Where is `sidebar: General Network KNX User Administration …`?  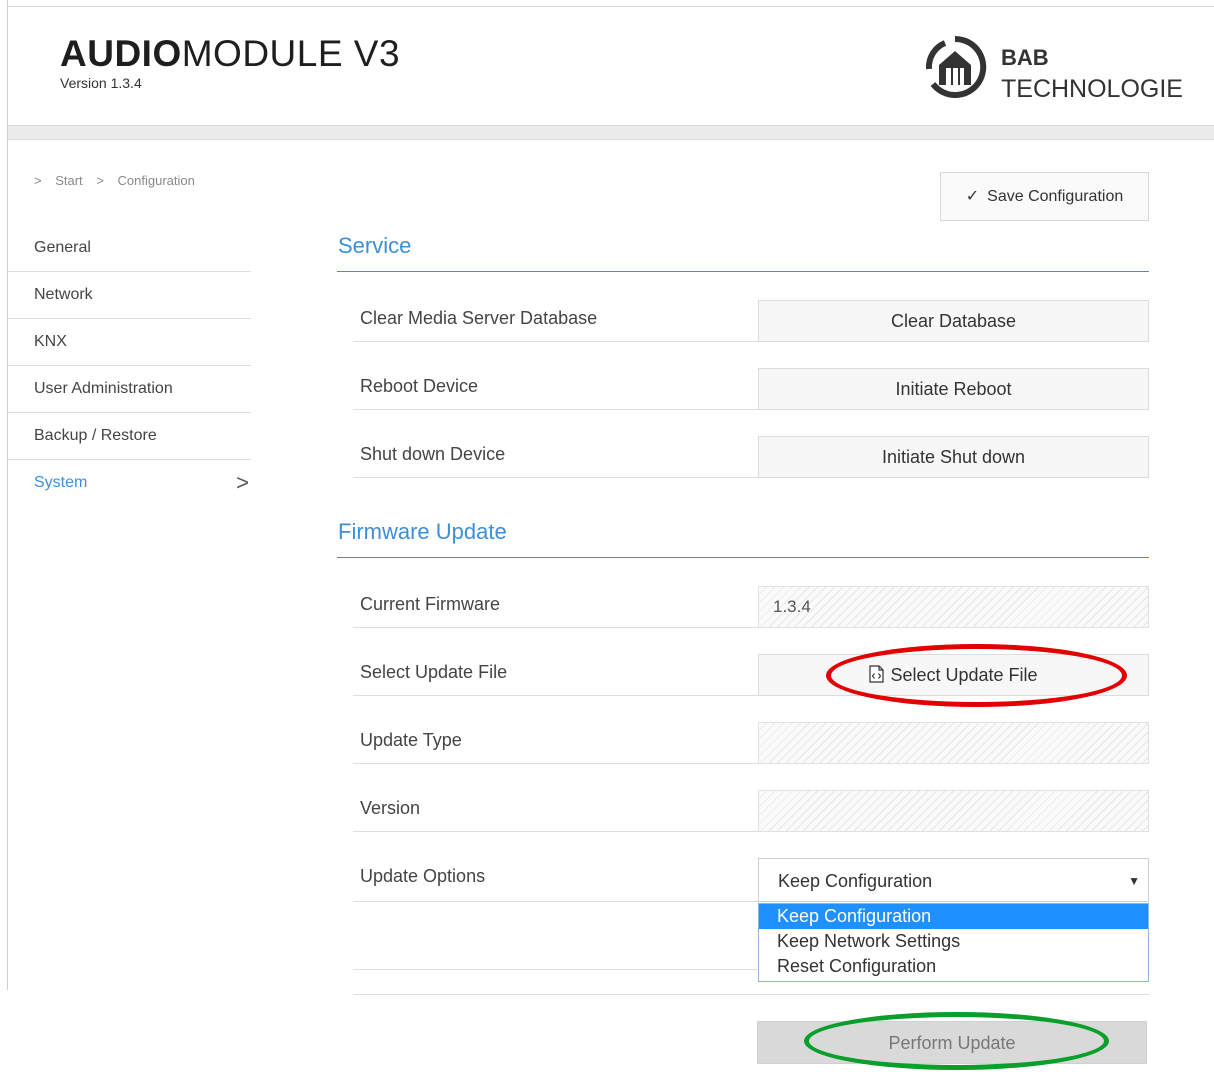
sidebar: General Network KNX User Administration … is located at coordinates (129, 366).